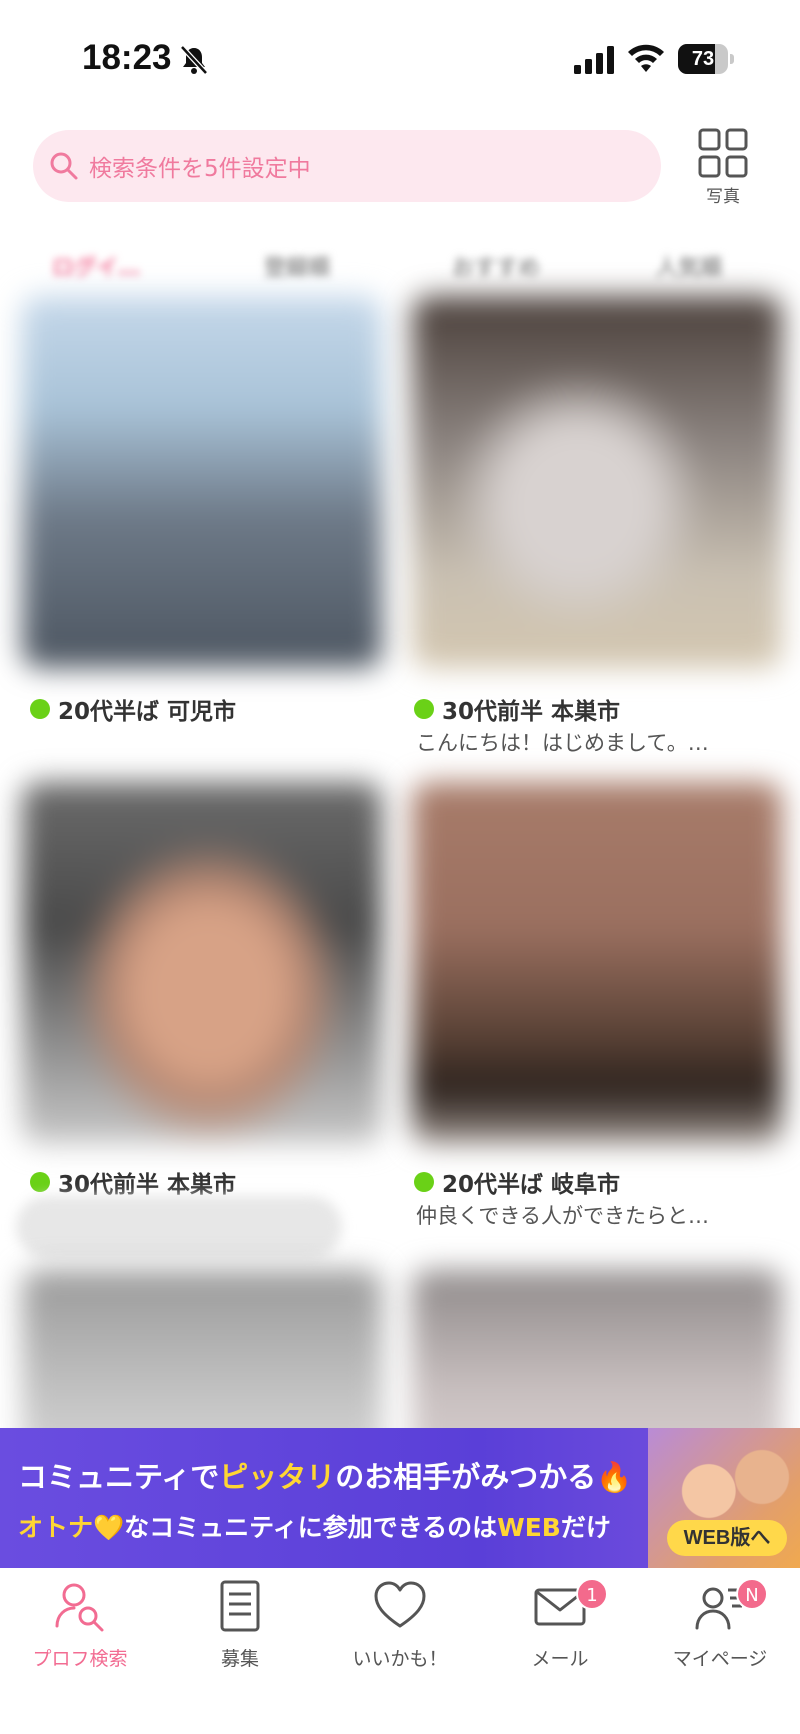 The height and width of the screenshot is (1734, 800). Describe the element at coordinates (531, 1182) in the screenshot. I see `profile-title: 20代半ば 岐阜市` at that location.